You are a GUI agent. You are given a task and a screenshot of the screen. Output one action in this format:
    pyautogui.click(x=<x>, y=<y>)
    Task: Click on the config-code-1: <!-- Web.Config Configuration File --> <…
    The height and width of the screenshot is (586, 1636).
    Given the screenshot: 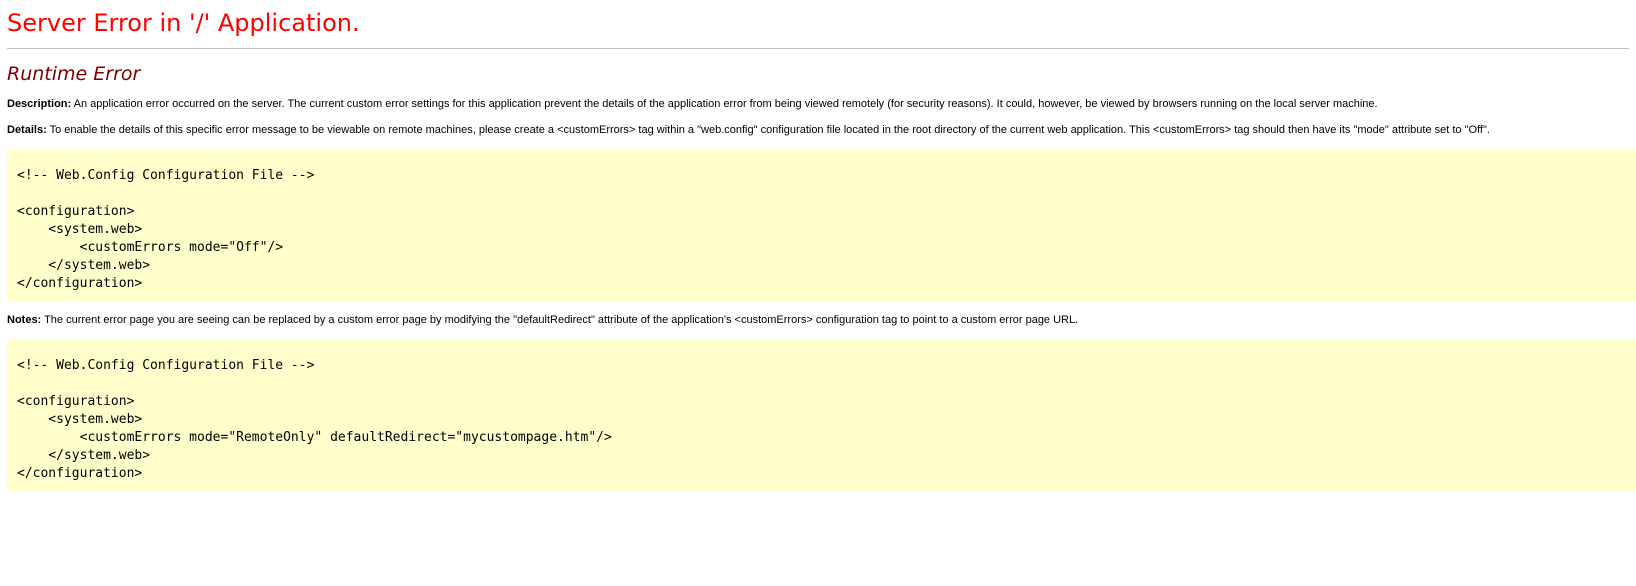 What is the action you would take?
    pyautogui.click(x=166, y=229)
    